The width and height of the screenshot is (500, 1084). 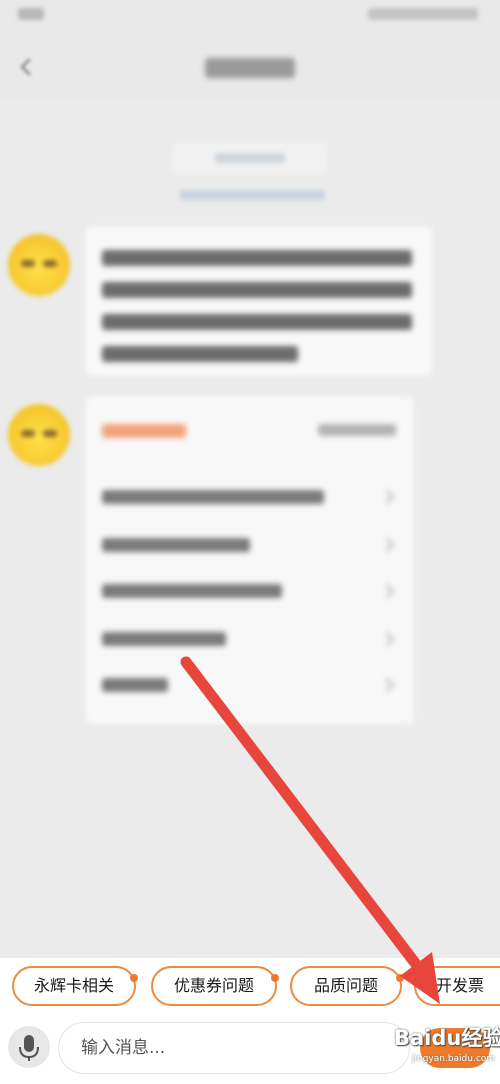 I want to click on quick-reply-chip: 优惠券问题, so click(x=215, y=986).